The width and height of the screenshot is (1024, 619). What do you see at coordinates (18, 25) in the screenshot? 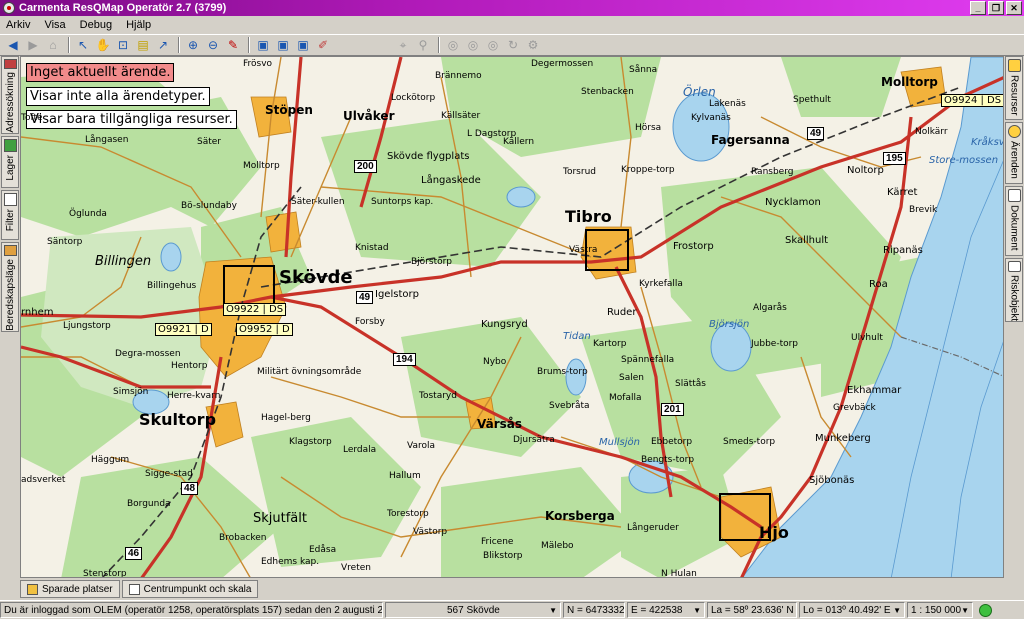
I see `menu-arkiv: Arkiv` at bounding box center [18, 25].